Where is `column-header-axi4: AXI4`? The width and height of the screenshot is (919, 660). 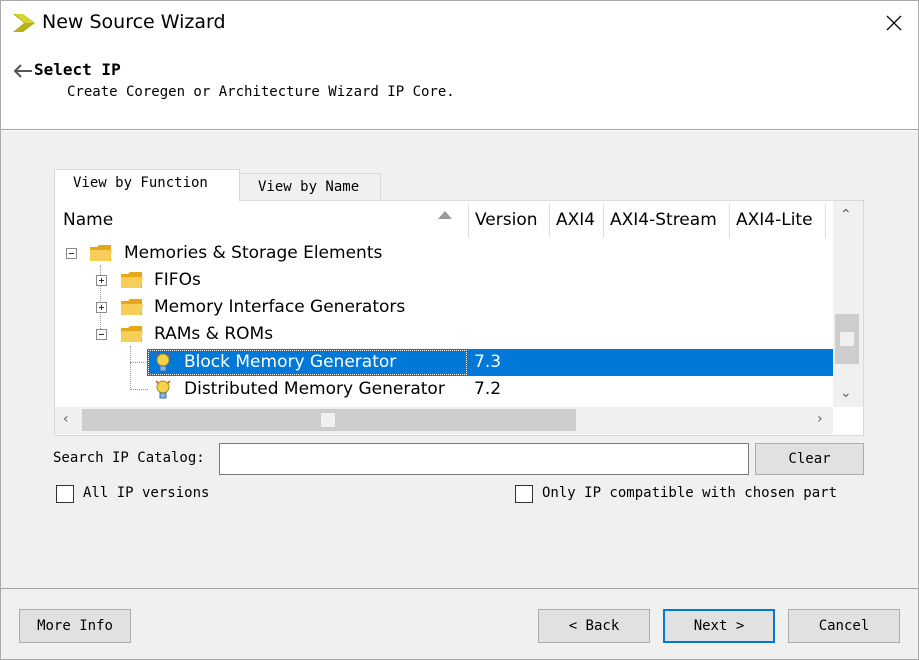
column-header-axi4: AXI4 is located at coordinates (578, 220).